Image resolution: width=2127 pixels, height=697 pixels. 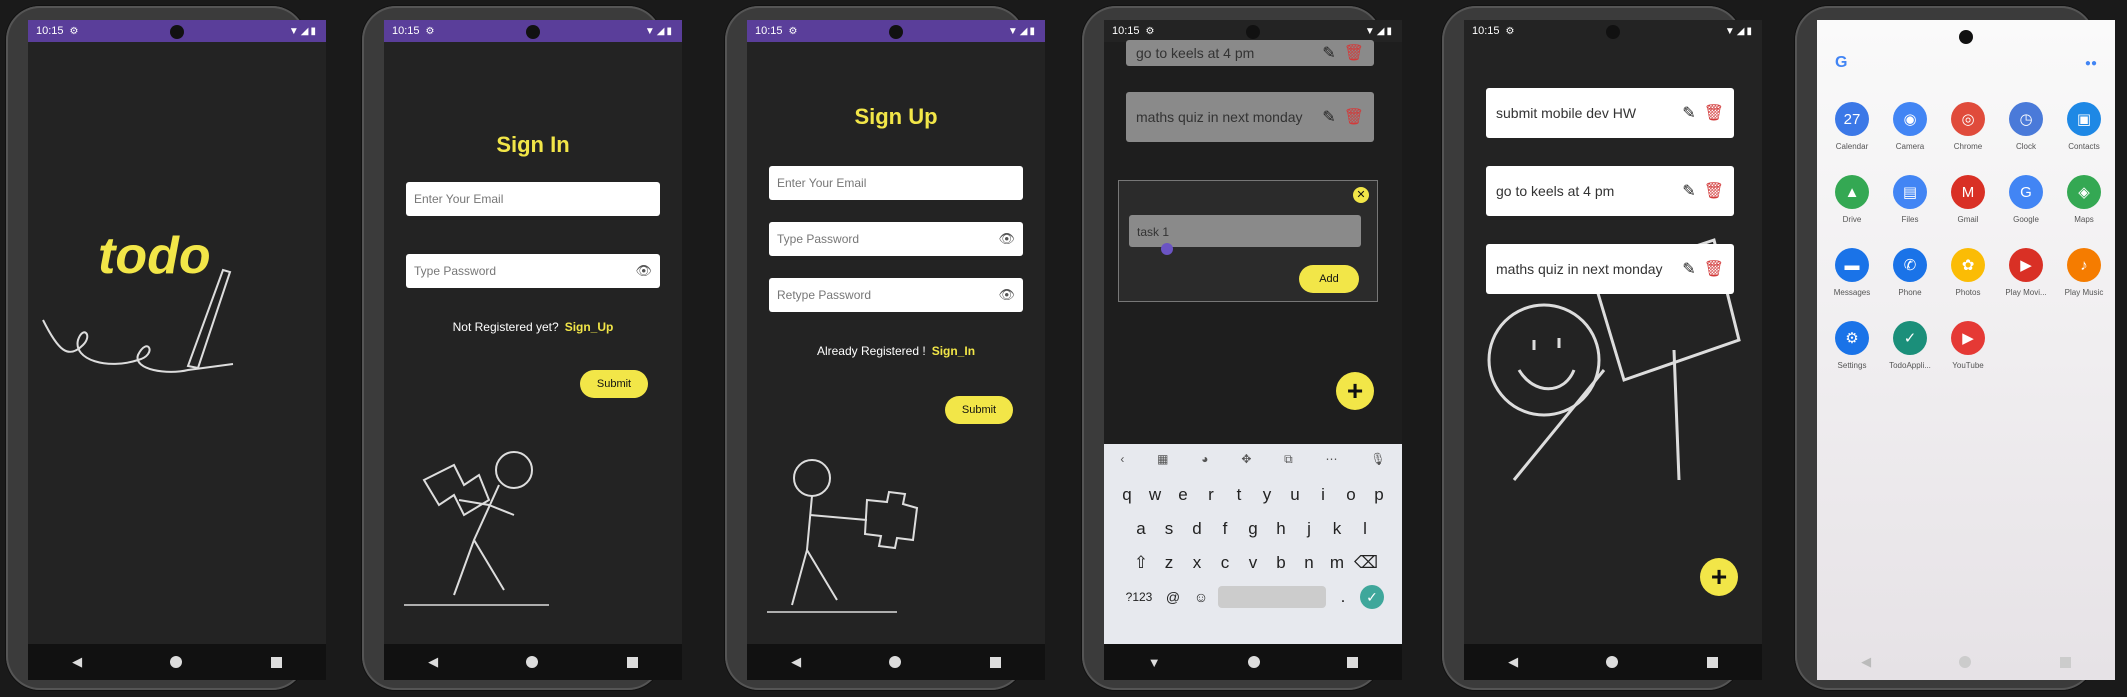 What do you see at coordinates (1377, 459) in the screenshot?
I see `kb-mic-off-icon: 🎙` at bounding box center [1377, 459].